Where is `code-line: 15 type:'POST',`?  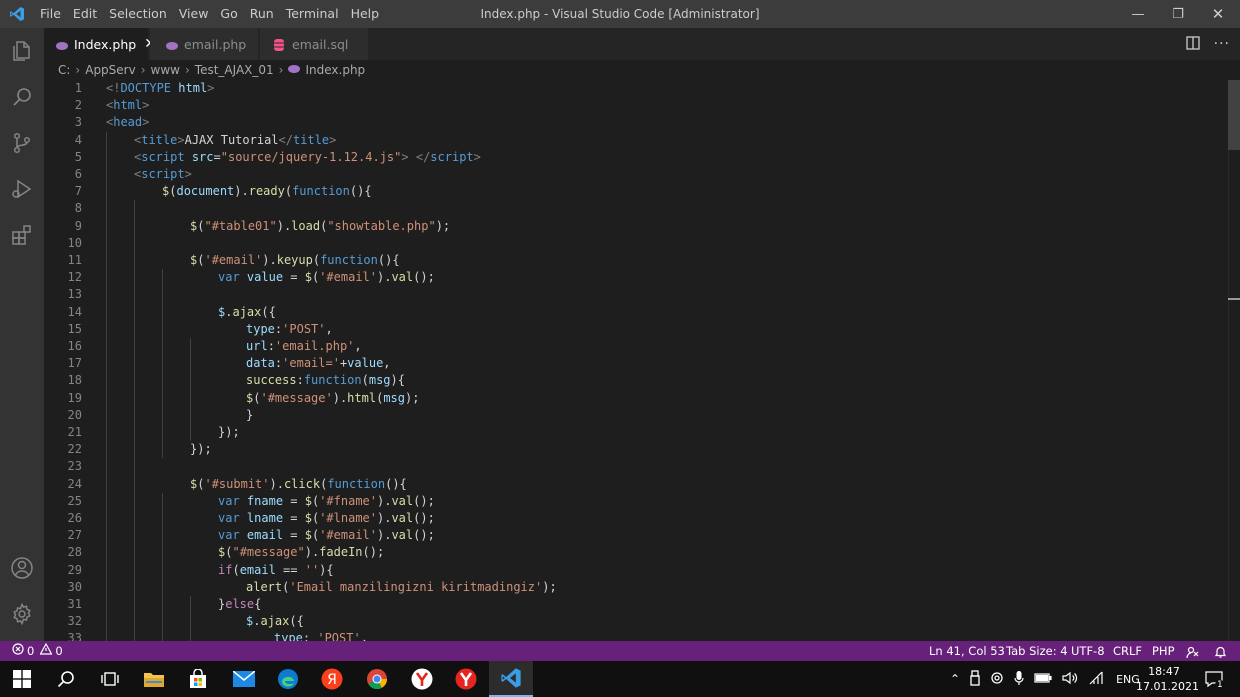 code-line: 15 type:'POST', is located at coordinates (634, 329).